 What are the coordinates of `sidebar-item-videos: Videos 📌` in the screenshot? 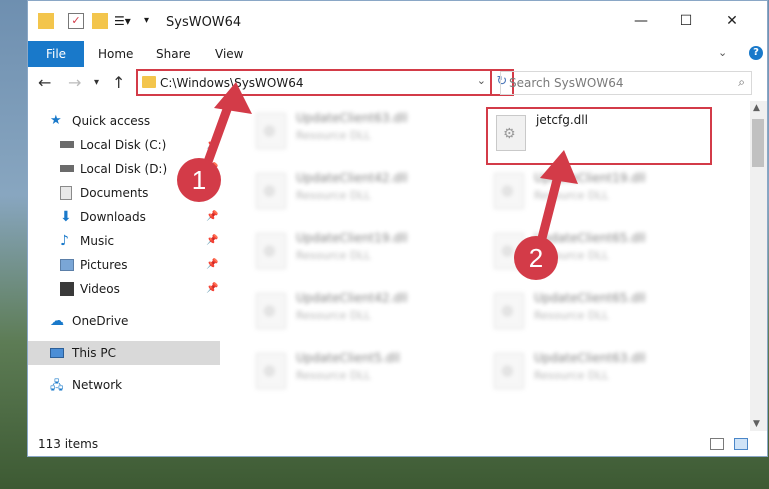 It's located at (124, 289).